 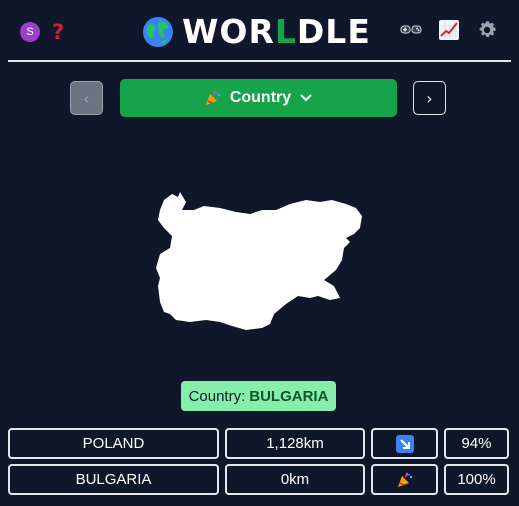 I want to click on guess-row: POLAND 1,128km 94%, so click(x=258, y=443).